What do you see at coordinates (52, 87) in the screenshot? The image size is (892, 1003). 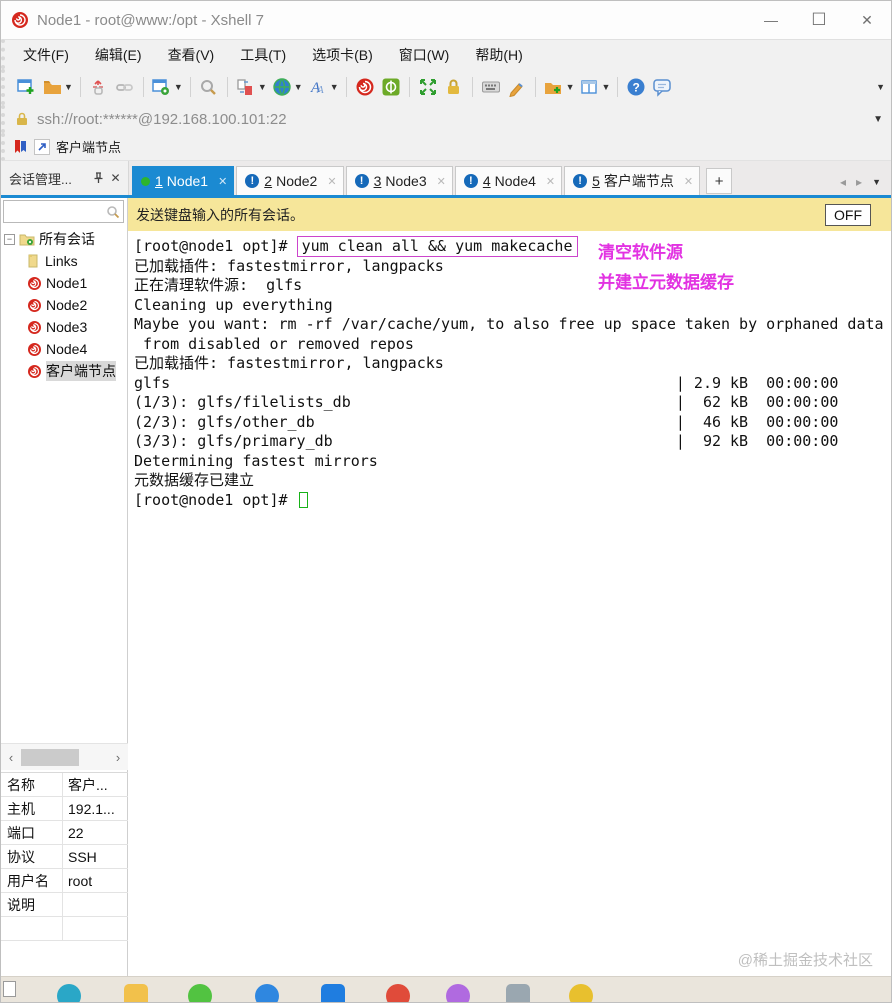 I see `open-icon` at bounding box center [52, 87].